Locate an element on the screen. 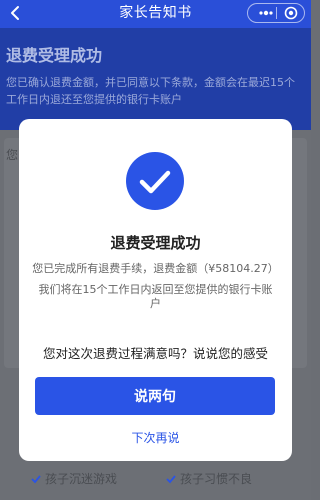  close-capsule-icon is located at coordinates (291, 13).